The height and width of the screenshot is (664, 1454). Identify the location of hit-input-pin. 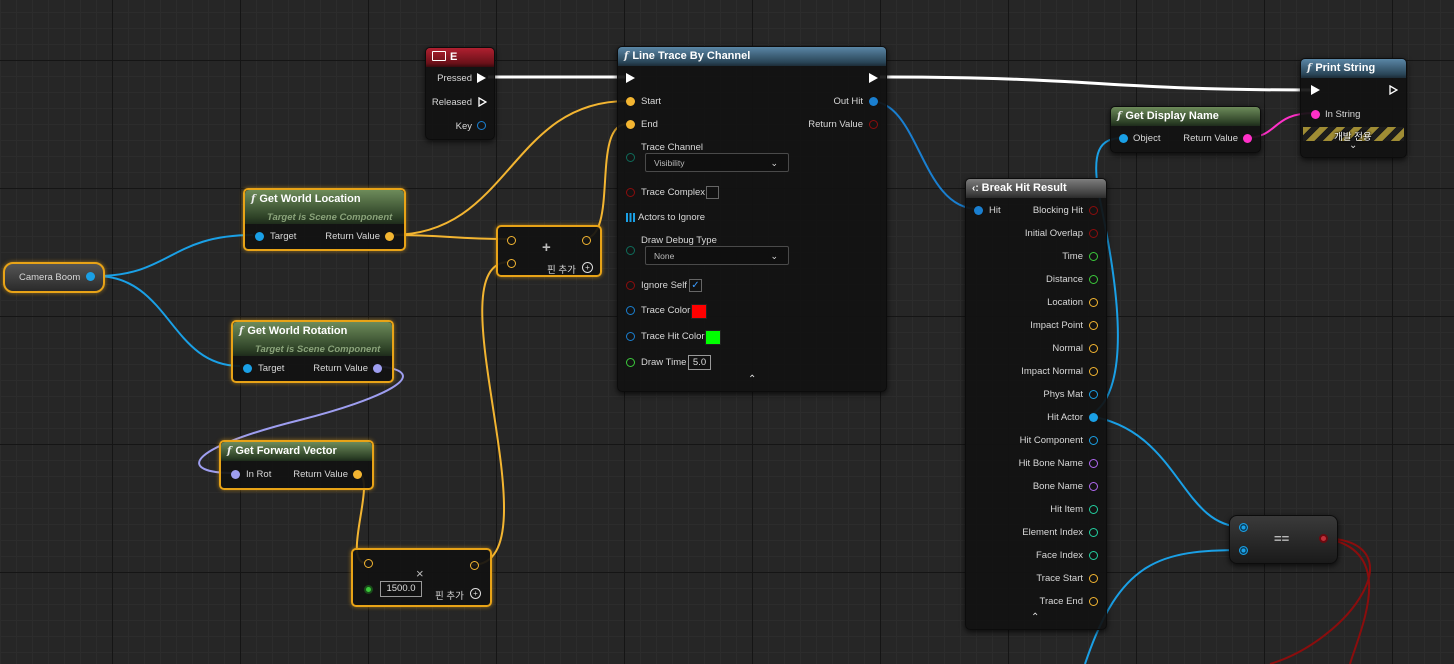
(978, 210).